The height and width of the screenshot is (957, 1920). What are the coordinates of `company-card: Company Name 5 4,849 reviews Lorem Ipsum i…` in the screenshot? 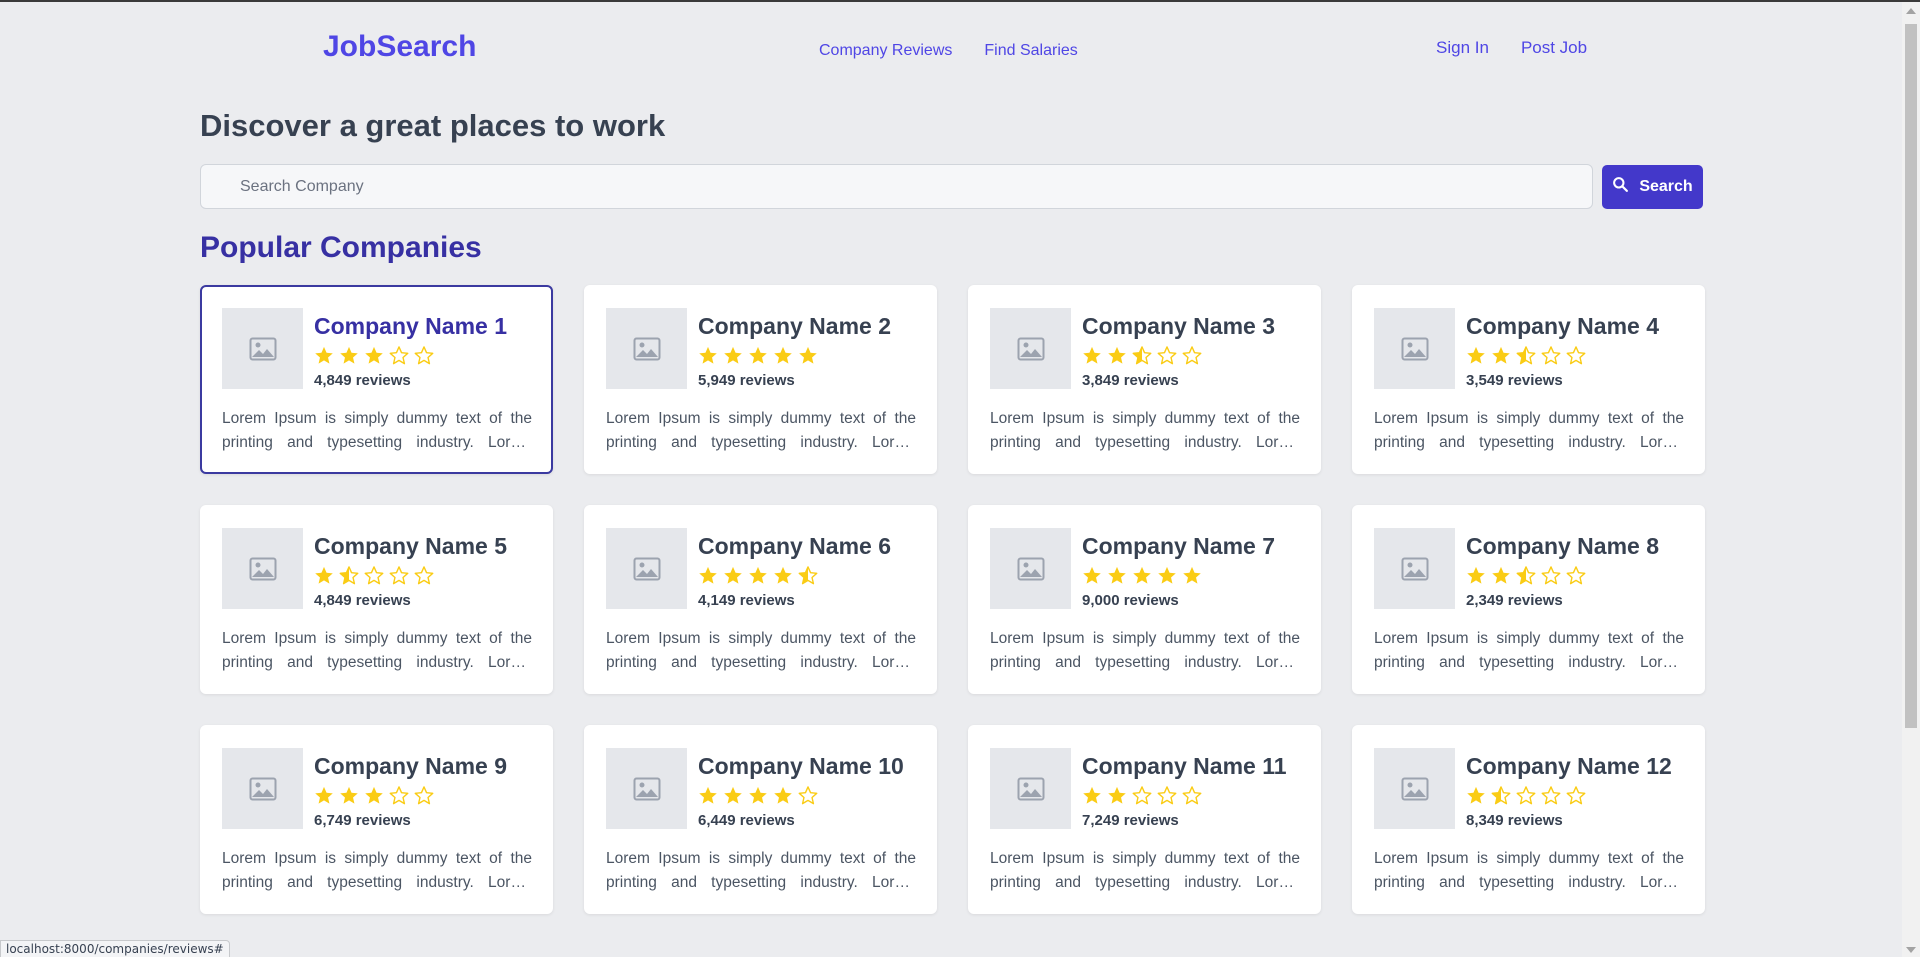 It's located at (376, 599).